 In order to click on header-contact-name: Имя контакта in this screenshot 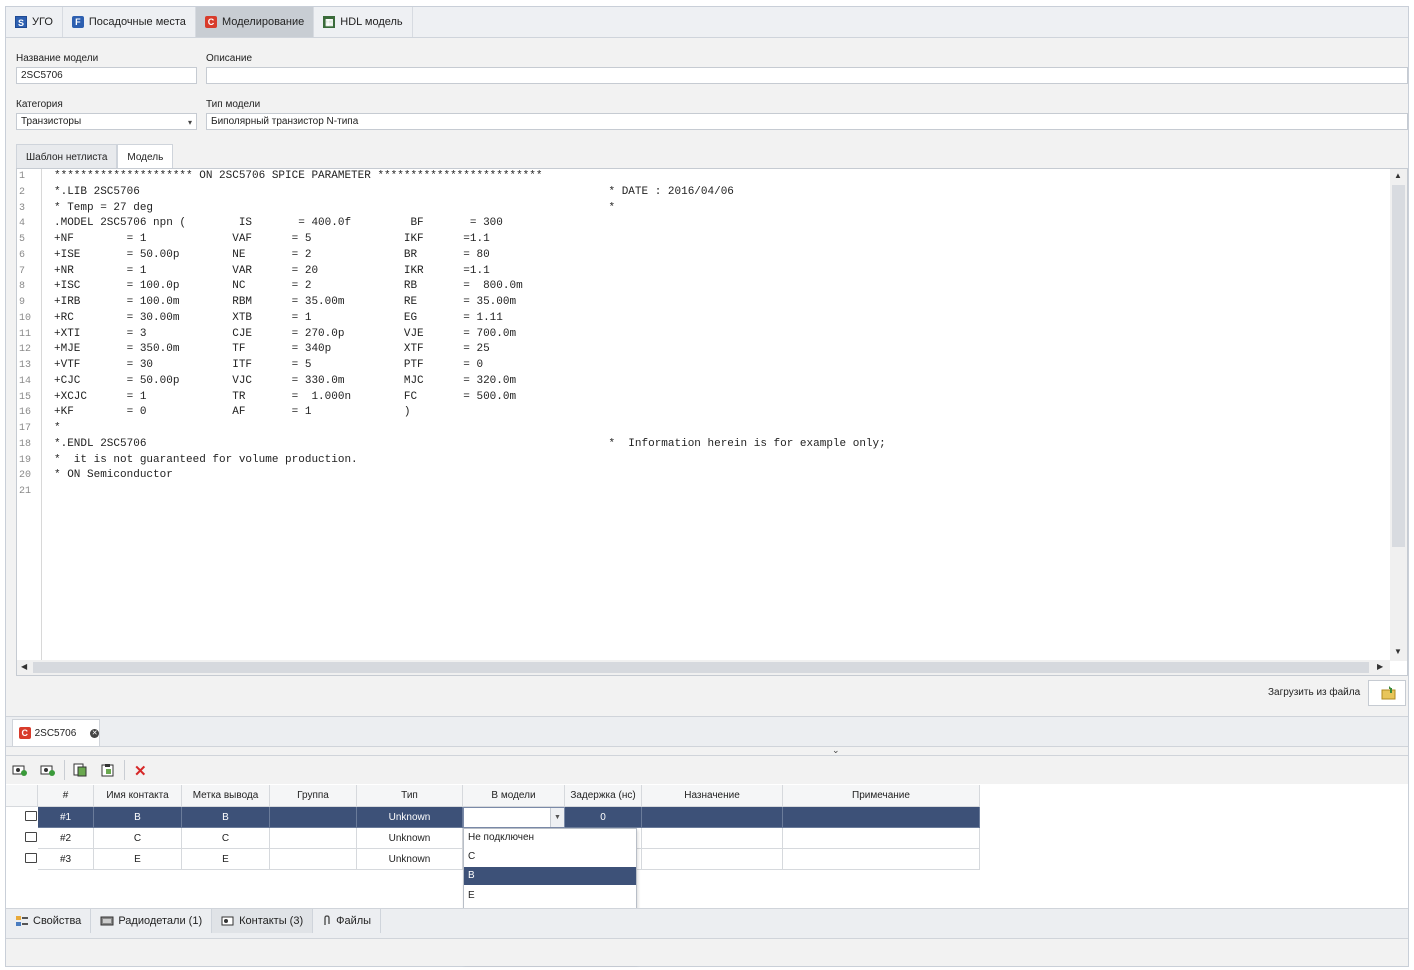, I will do `click(138, 796)`.